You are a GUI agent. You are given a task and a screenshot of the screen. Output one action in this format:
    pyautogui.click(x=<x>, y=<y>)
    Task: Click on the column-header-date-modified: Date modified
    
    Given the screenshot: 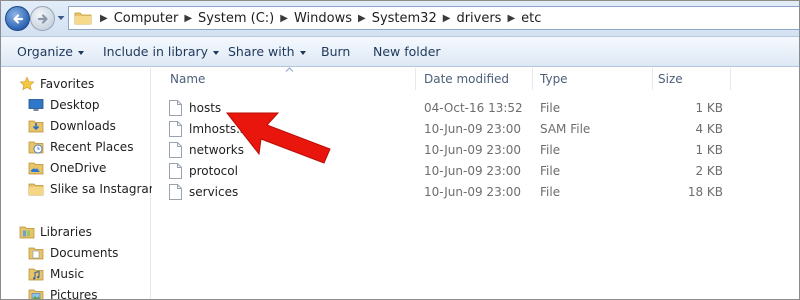 What is the action you would take?
    pyautogui.click(x=466, y=79)
    